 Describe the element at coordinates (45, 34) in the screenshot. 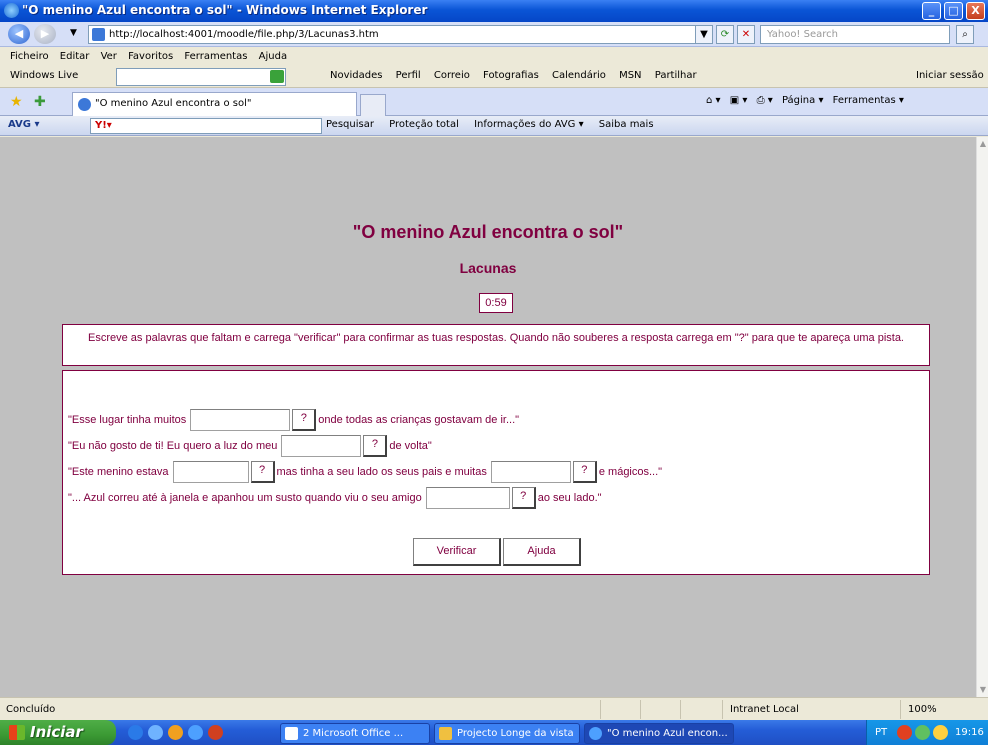

I see `forward-button: ▶` at that location.